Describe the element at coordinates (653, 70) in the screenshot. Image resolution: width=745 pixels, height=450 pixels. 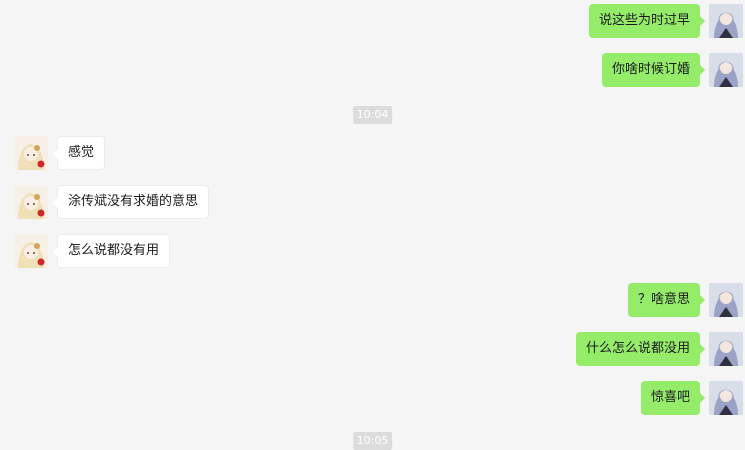
I see `message-bubble: 你啥时候订婚` at that location.